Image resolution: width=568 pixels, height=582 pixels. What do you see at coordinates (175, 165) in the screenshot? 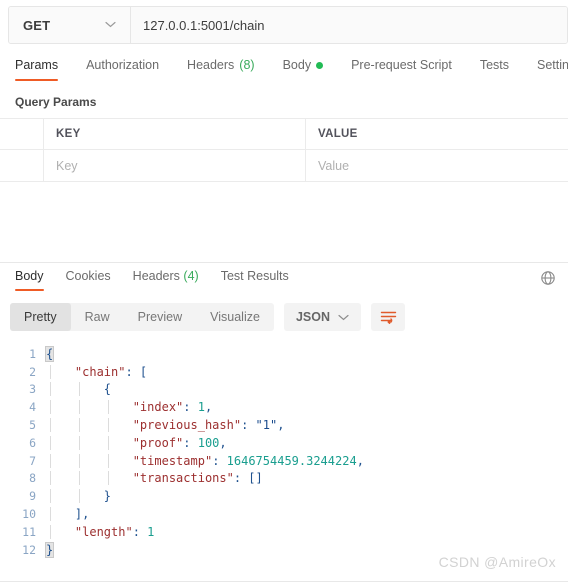
I see `row-key-cell: Key` at bounding box center [175, 165].